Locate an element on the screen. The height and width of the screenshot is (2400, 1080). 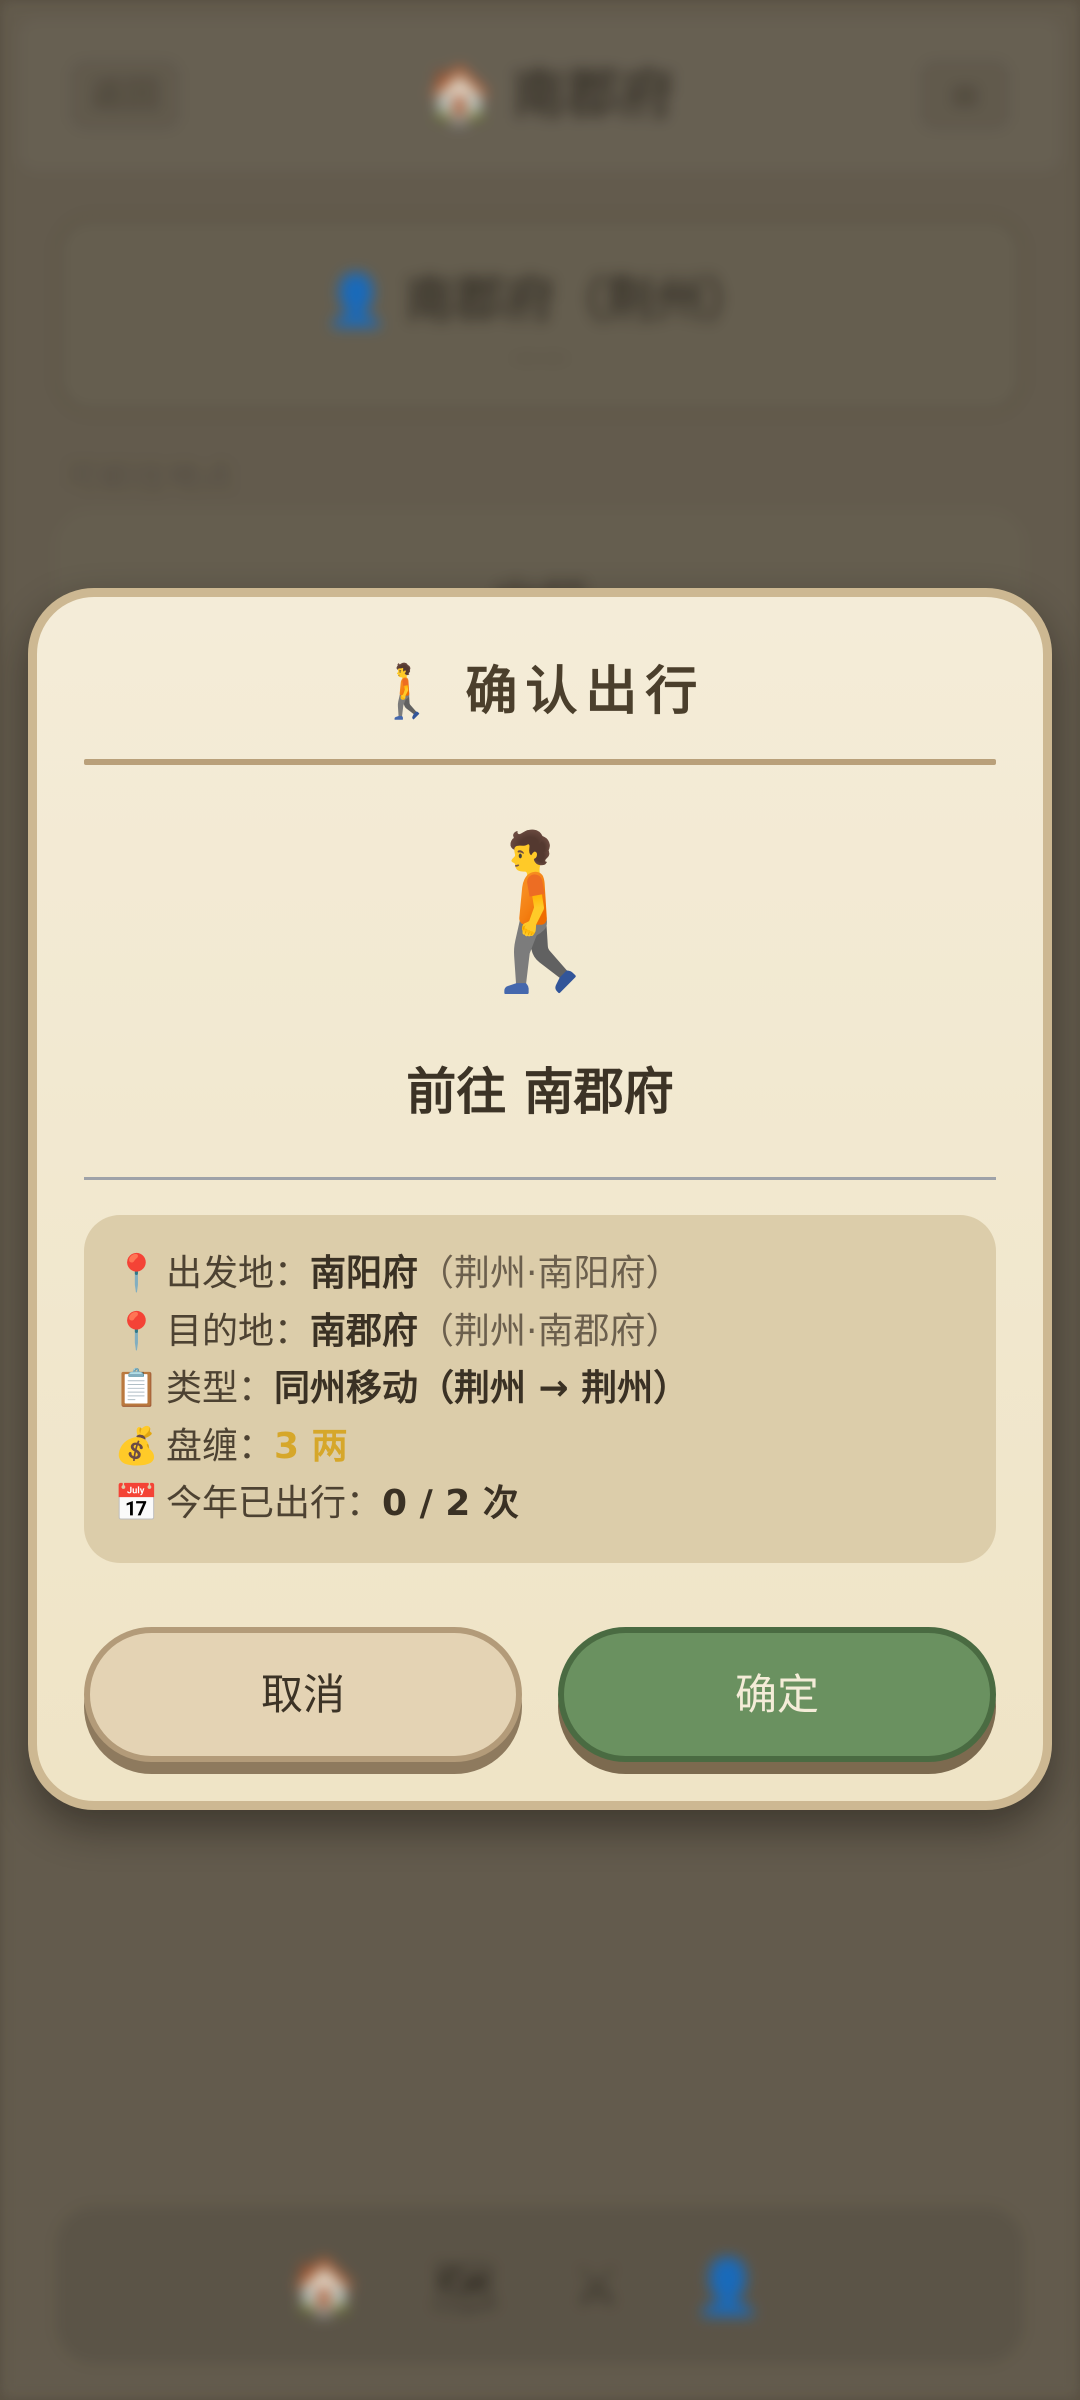
clipboard-icon: 📋 is located at coordinates (136, 1388).